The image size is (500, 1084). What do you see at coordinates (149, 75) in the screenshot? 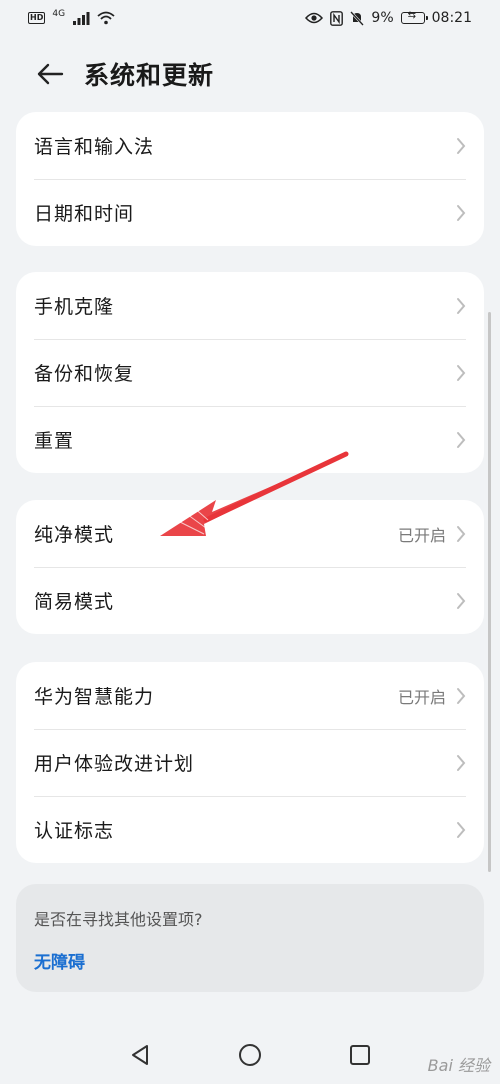
I see `page-title: 系统和更新` at bounding box center [149, 75].